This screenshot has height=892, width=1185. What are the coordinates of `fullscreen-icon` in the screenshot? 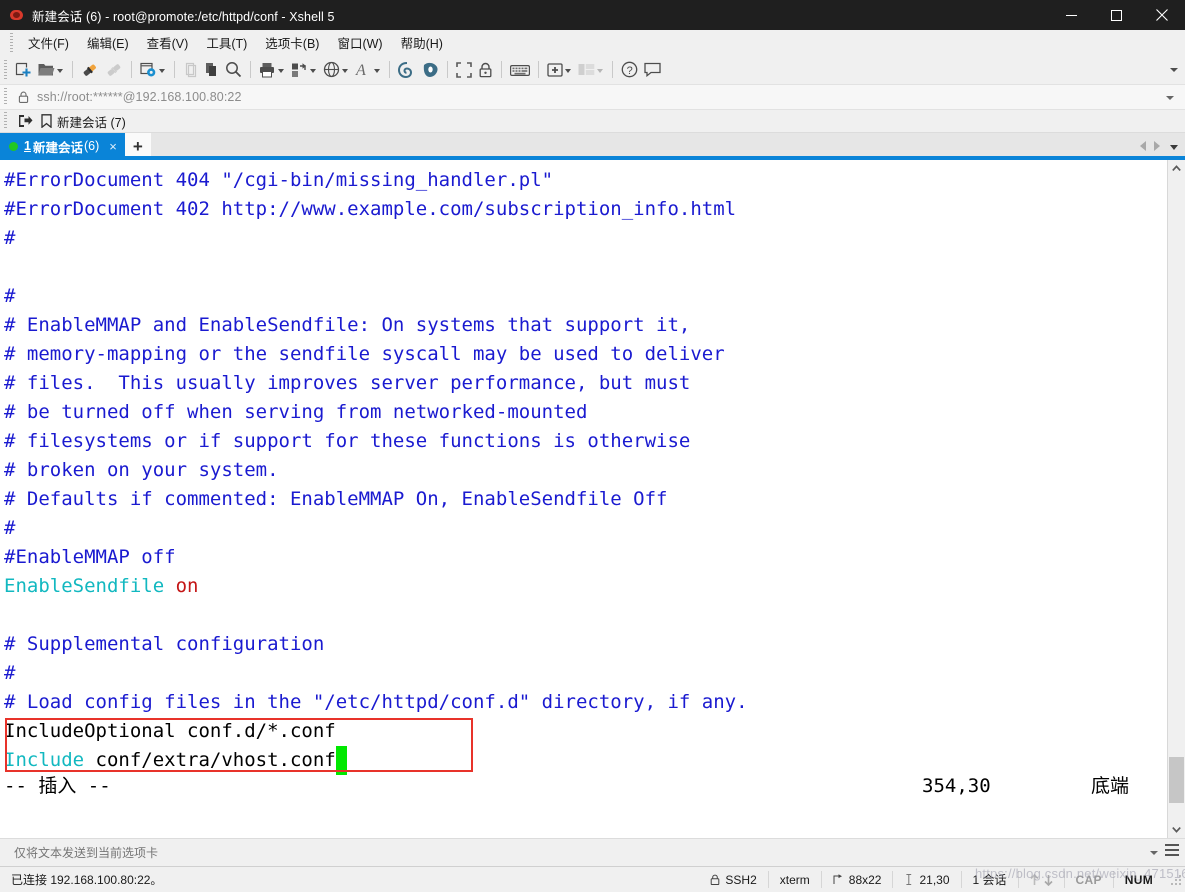 It's located at (464, 70).